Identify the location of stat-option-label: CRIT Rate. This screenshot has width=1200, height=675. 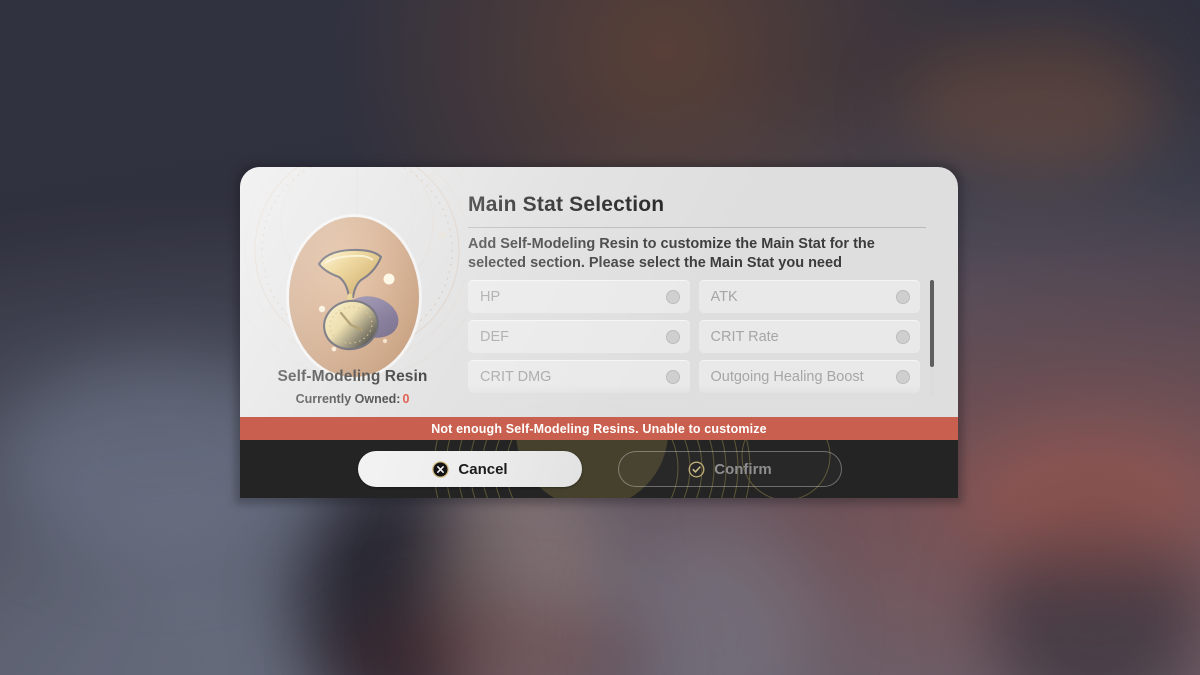
(744, 336).